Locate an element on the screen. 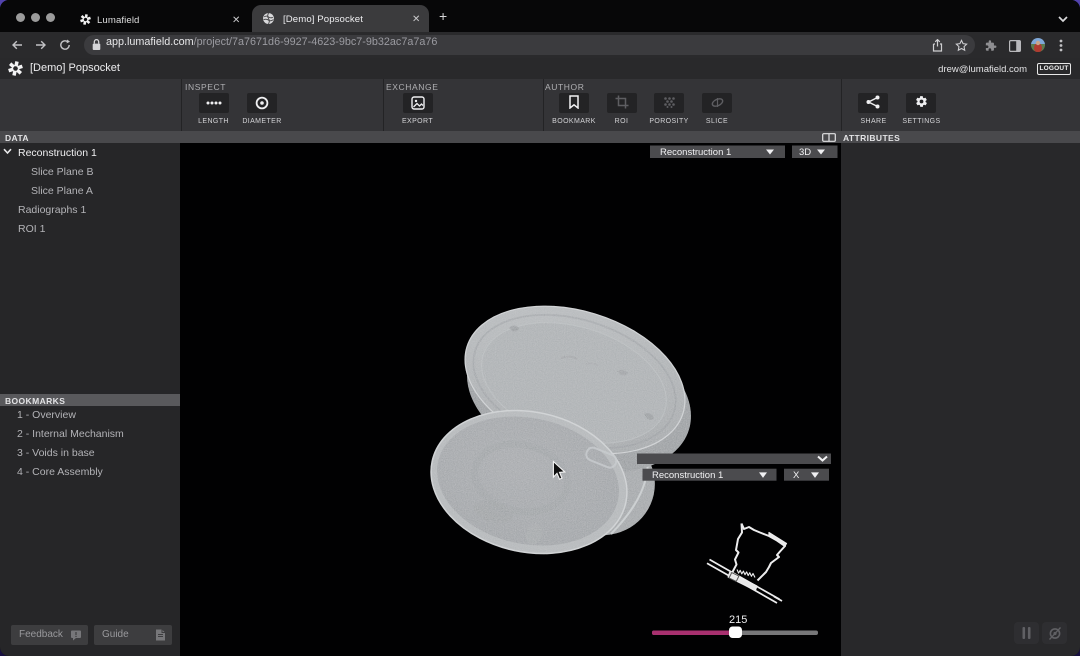 The height and width of the screenshot is (656, 1080). svg-text: X is located at coordinates (796, 475).